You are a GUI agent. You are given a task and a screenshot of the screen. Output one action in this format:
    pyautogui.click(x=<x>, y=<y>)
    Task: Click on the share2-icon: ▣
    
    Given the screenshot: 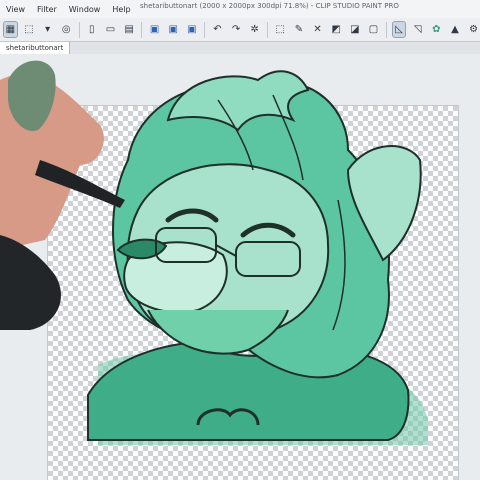 What is the action you would take?
    pyautogui.click(x=192, y=29)
    